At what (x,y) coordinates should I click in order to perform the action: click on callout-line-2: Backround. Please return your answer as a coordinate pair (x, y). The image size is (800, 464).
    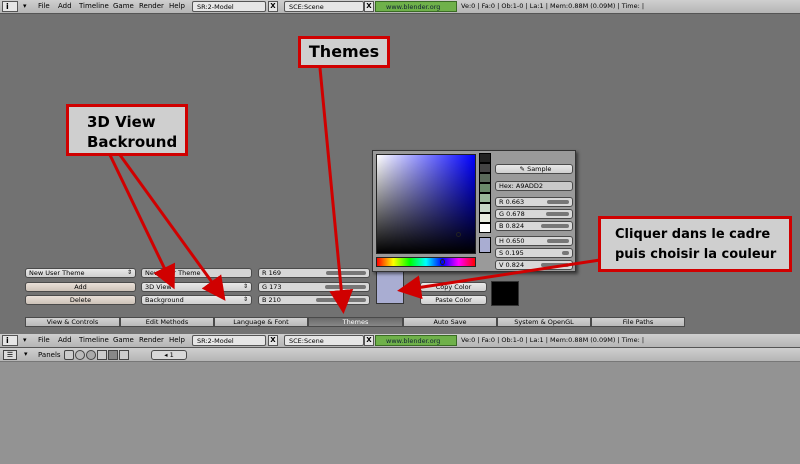
    Looking at the image, I should click on (132, 142).